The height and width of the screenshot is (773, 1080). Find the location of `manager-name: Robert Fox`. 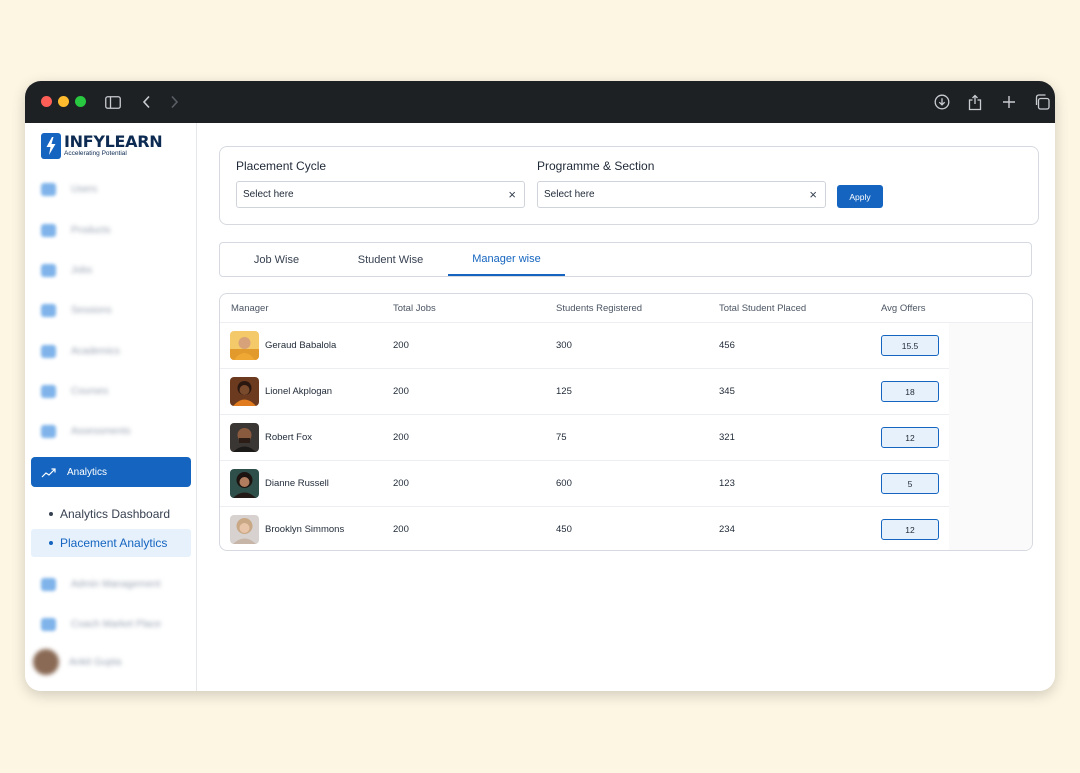

manager-name: Robert Fox is located at coordinates (288, 437).